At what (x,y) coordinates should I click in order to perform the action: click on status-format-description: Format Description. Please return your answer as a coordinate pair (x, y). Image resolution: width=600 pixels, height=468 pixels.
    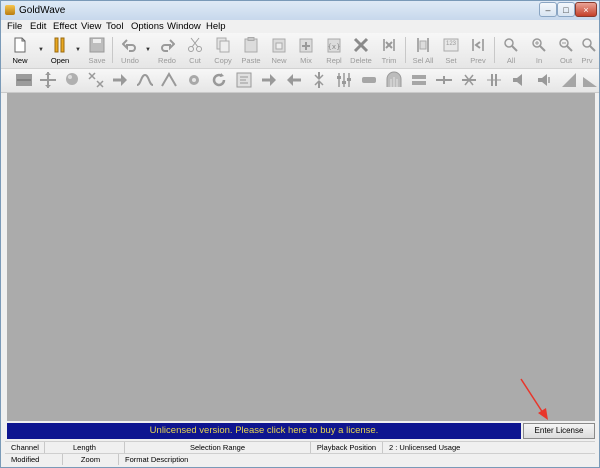
    Looking at the image, I should click on (157, 459).